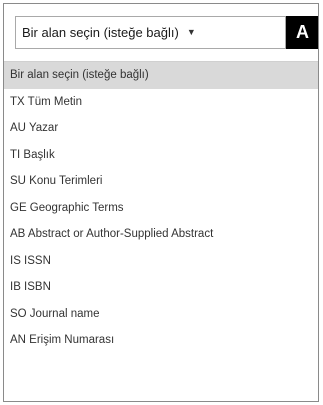  Describe the element at coordinates (161, 314) in the screenshot. I see `option-so-journal-name: SO Journal name` at that location.